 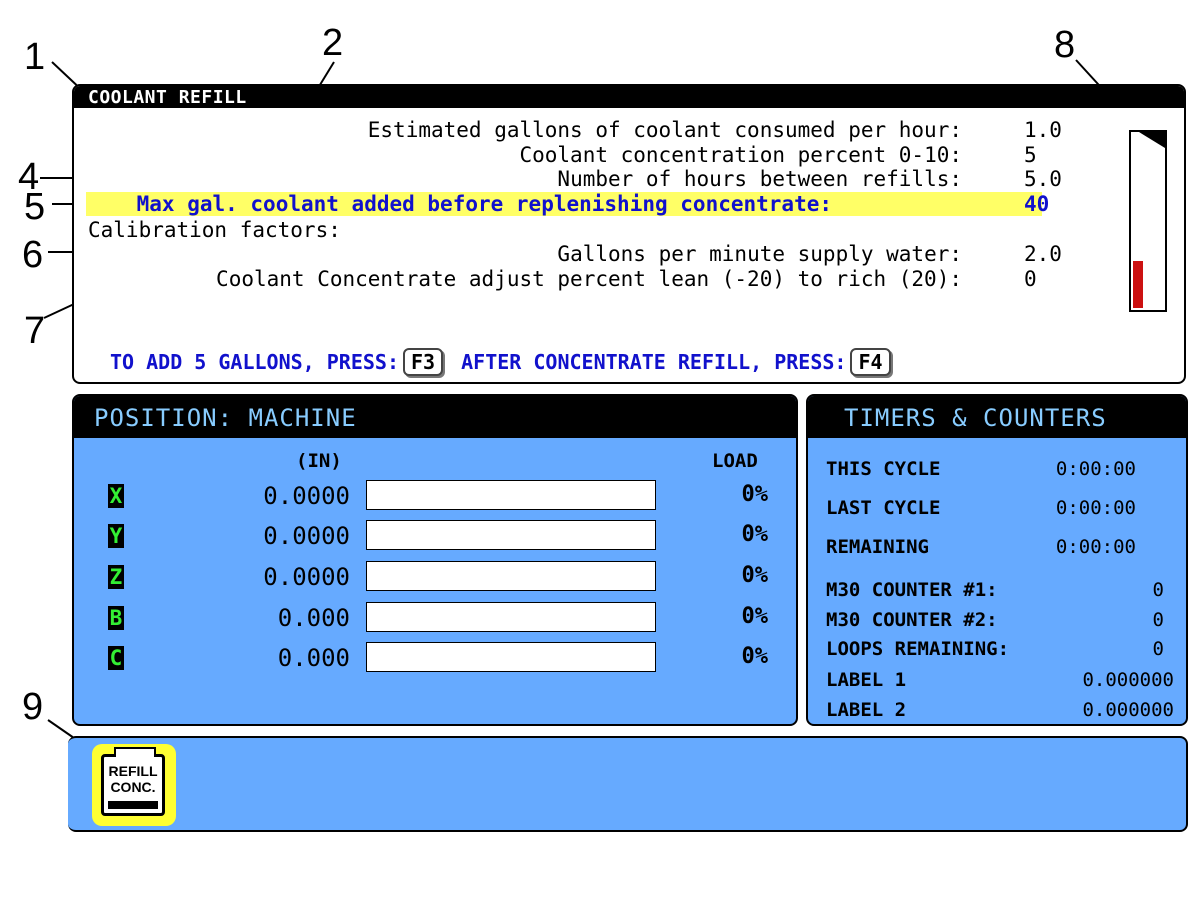 I want to click on m30-counter-1-row: M30 COUNTER #1: 0, so click(x=1000, y=592).